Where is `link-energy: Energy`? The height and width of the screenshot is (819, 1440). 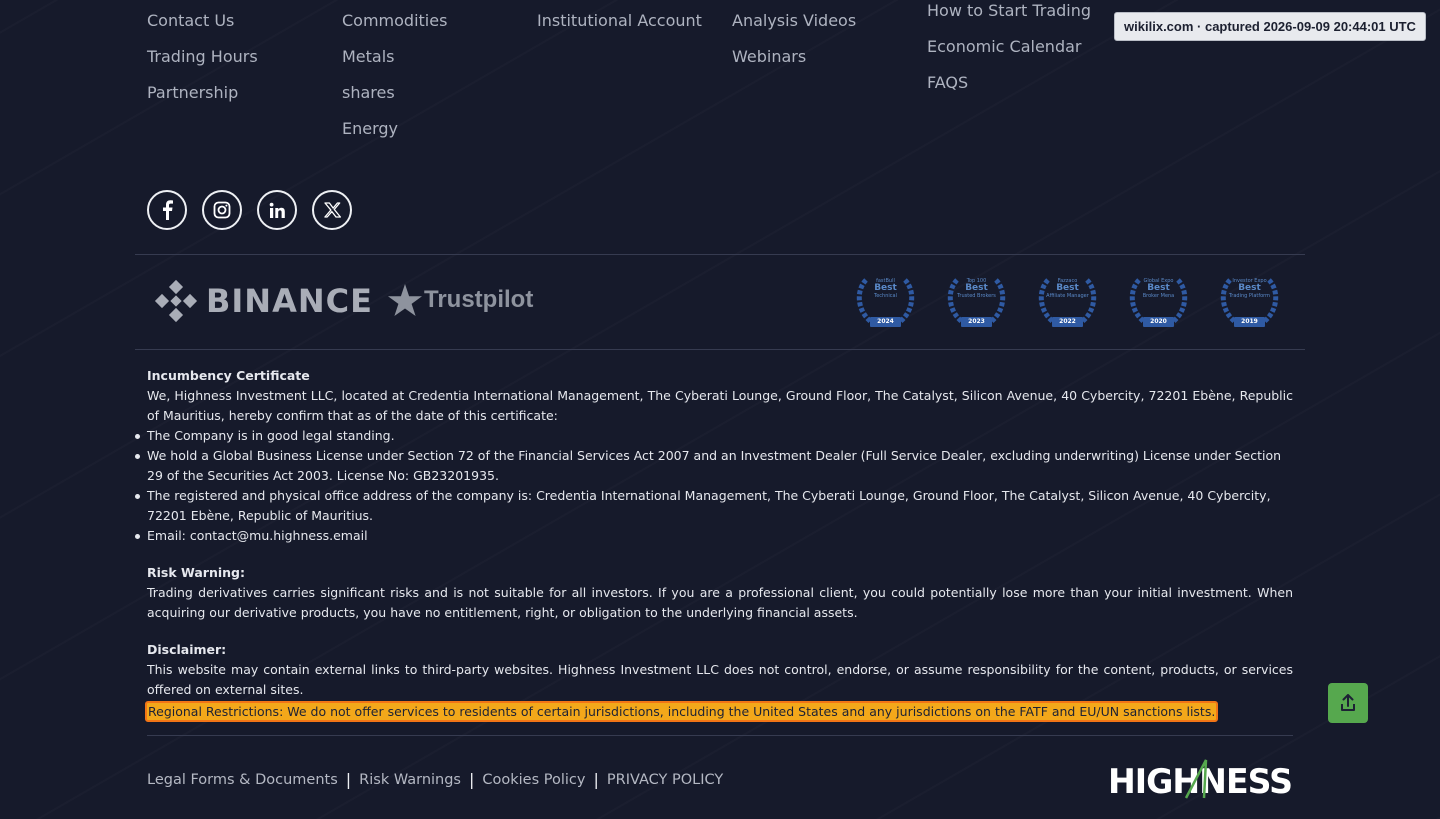
link-energy: Energy is located at coordinates (394, 129).